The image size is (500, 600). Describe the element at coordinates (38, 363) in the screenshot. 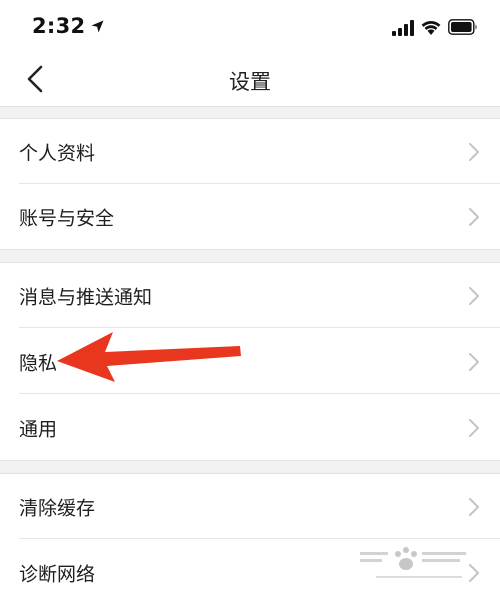

I see `settings-item-label: 隐私` at that location.